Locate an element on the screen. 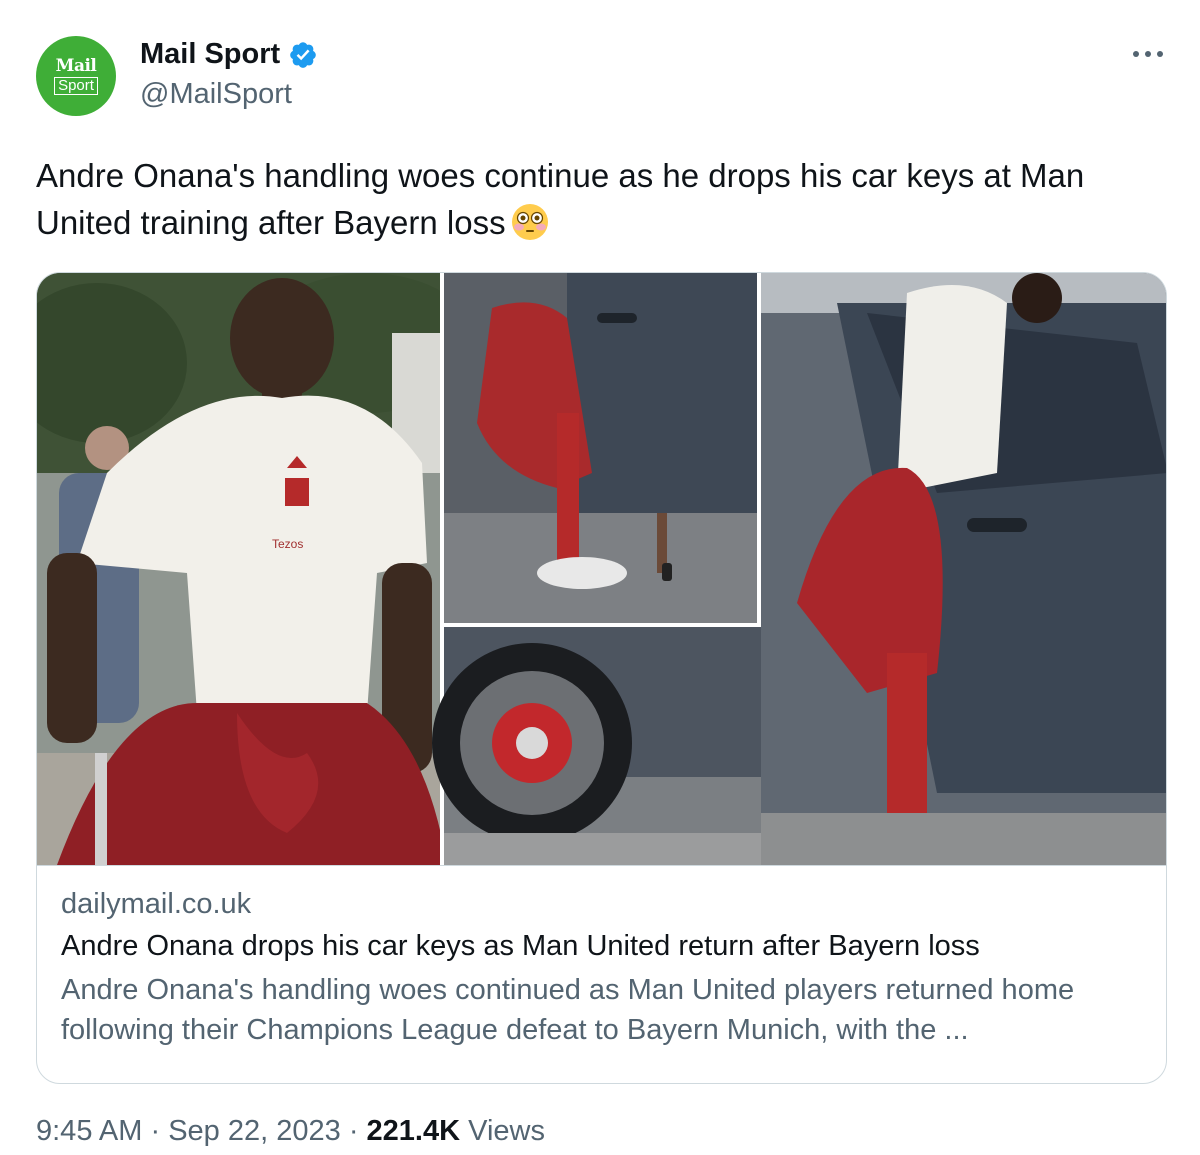 The width and height of the screenshot is (1200, 1155). author-name-row: Mail Sport is located at coordinates (229, 54).